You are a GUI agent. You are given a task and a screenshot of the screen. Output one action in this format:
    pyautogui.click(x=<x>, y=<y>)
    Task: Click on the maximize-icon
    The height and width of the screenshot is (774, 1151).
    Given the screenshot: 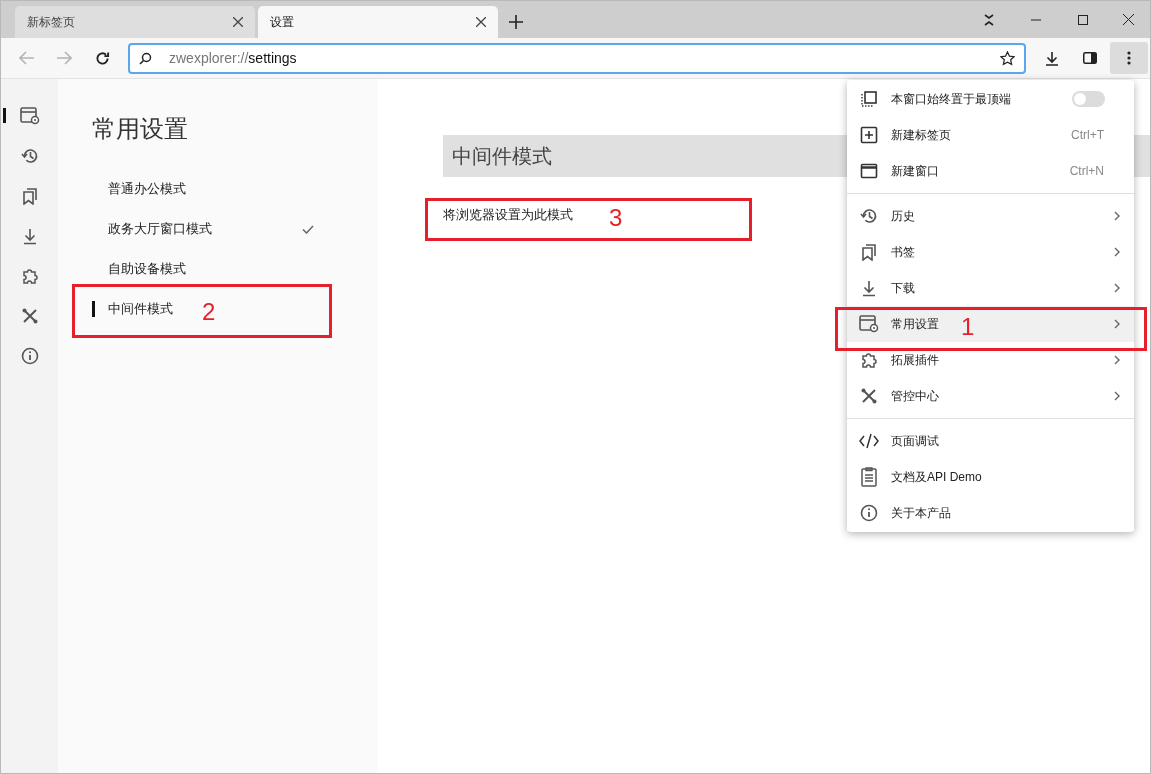 What is the action you would take?
    pyautogui.click(x=1082, y=19)
    